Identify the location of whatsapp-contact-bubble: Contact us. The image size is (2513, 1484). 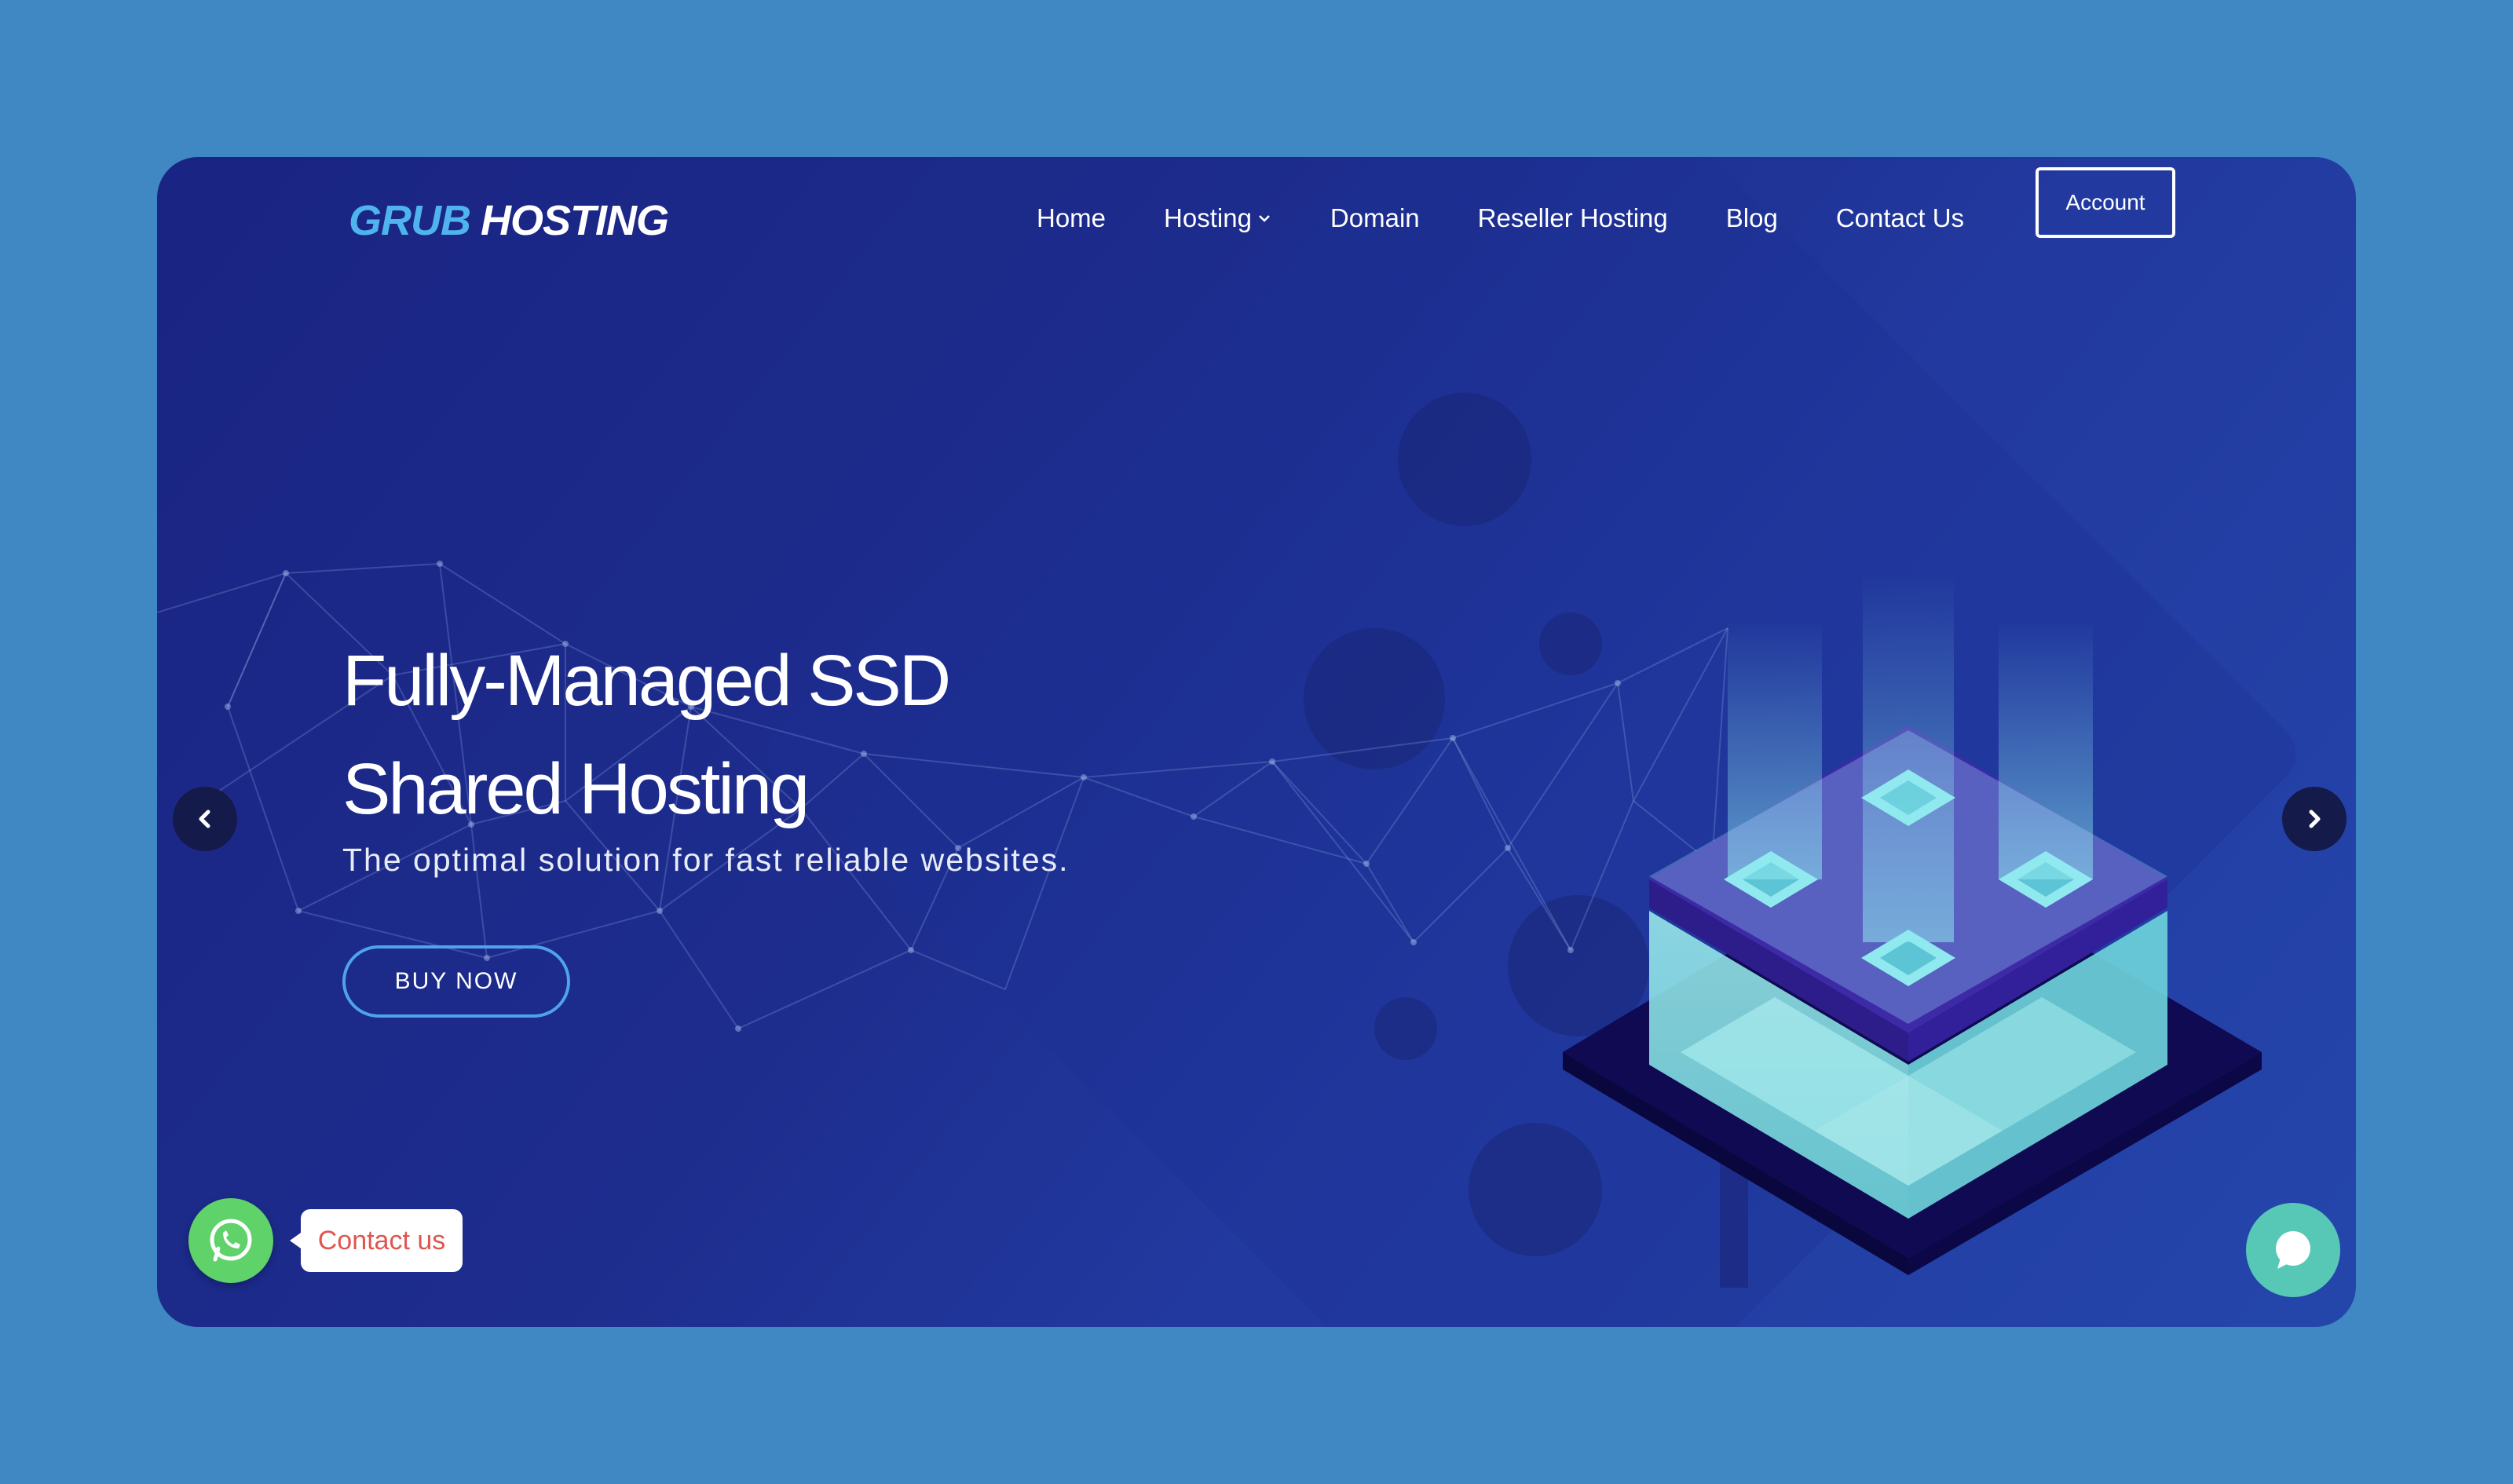
(376, 1241).